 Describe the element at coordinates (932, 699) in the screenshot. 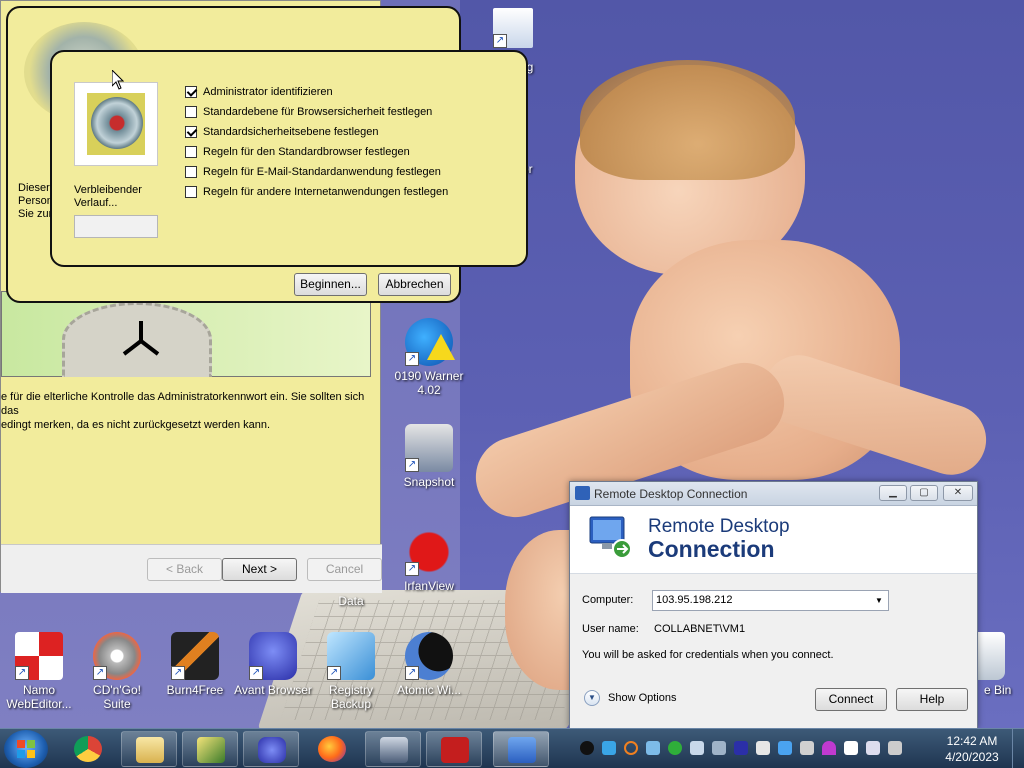

I see `help-button: Help` at that location.